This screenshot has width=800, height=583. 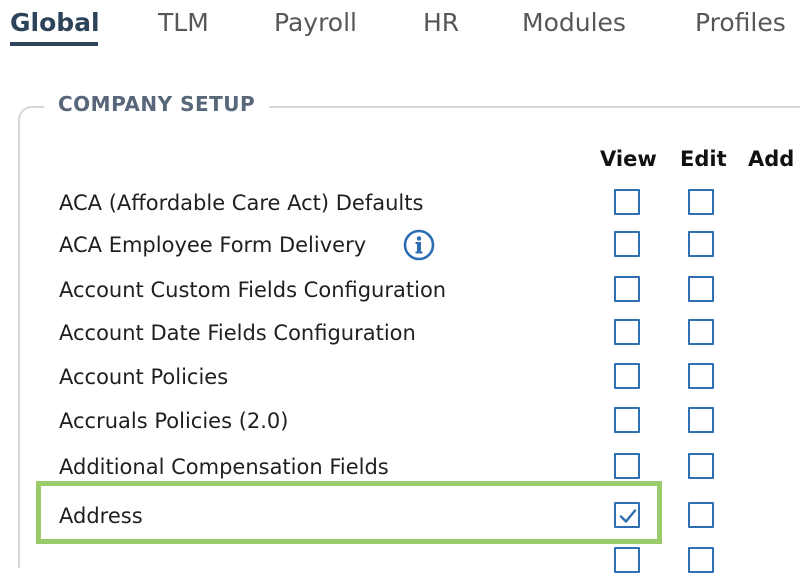 What do you see at coordinates (400, 379) in the screenshot?
I see `permission-row: Account Policies` at bounding box center [400, 379].